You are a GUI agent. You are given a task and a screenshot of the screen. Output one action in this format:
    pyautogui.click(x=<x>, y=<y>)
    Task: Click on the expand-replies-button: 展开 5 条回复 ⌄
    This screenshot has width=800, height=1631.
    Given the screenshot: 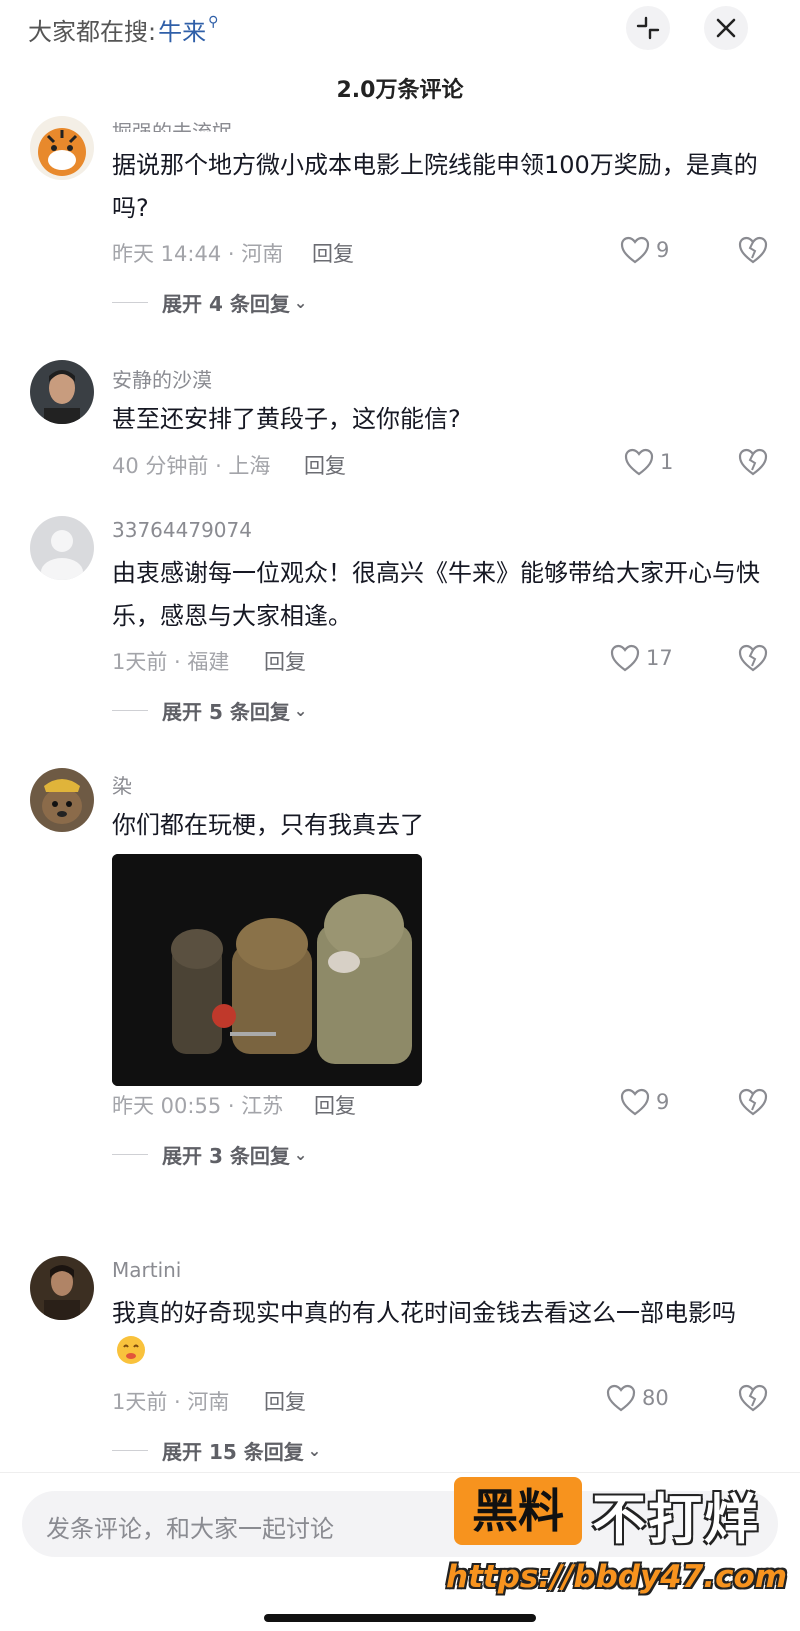 What is the action you would take?
    pyautogui.click(x=209, y=710)
    